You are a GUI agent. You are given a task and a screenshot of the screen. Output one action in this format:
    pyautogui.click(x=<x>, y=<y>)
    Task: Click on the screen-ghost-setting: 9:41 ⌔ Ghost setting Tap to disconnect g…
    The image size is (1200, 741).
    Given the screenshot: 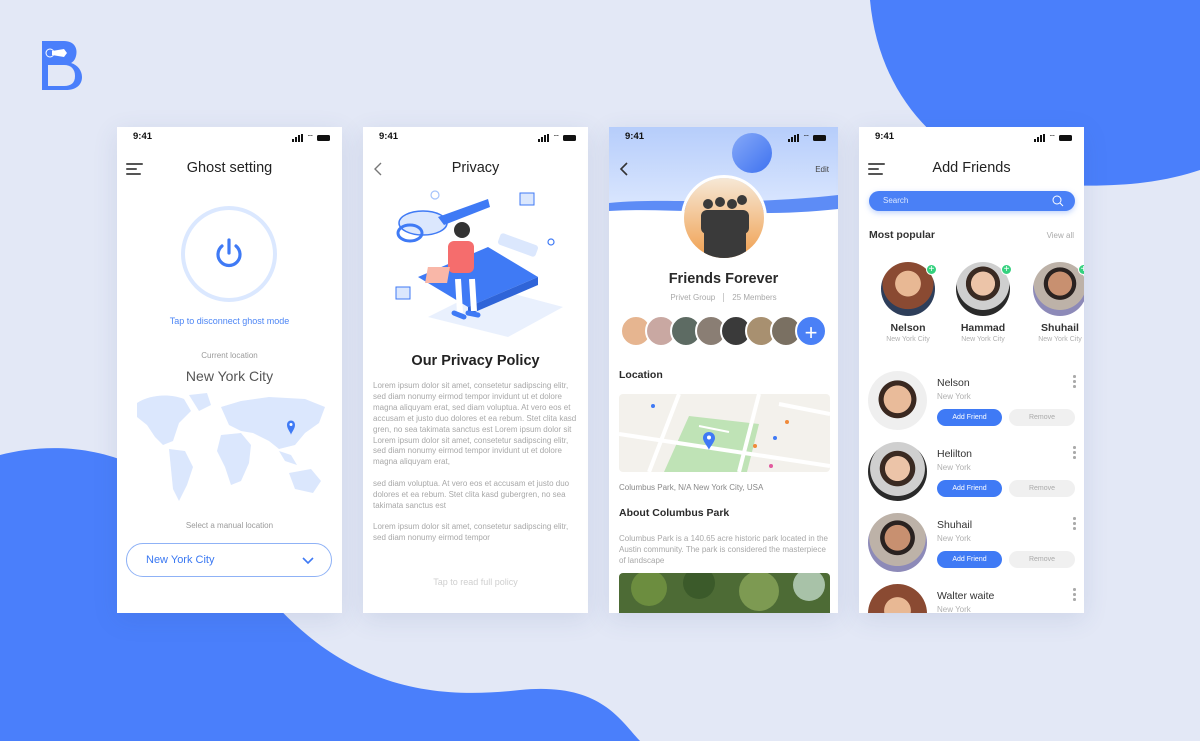 What is the action you would take?
    pyautogui.click(x=229, y=370)
    